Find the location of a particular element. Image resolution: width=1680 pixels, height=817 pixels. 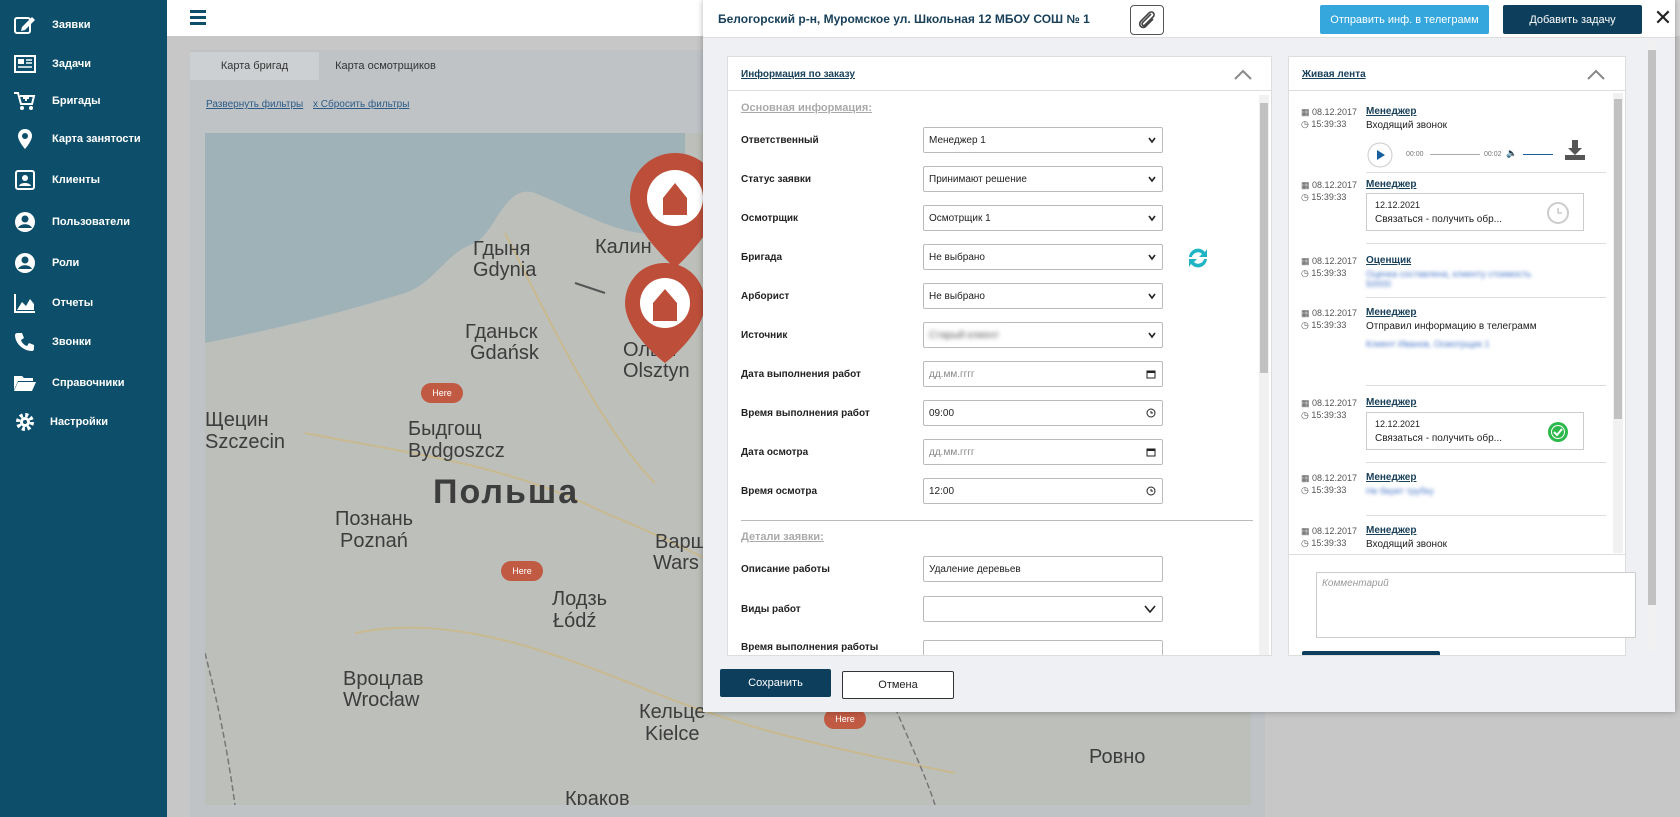

sidebar-item-tasks: Задачи is located at coordinates (83, 64).